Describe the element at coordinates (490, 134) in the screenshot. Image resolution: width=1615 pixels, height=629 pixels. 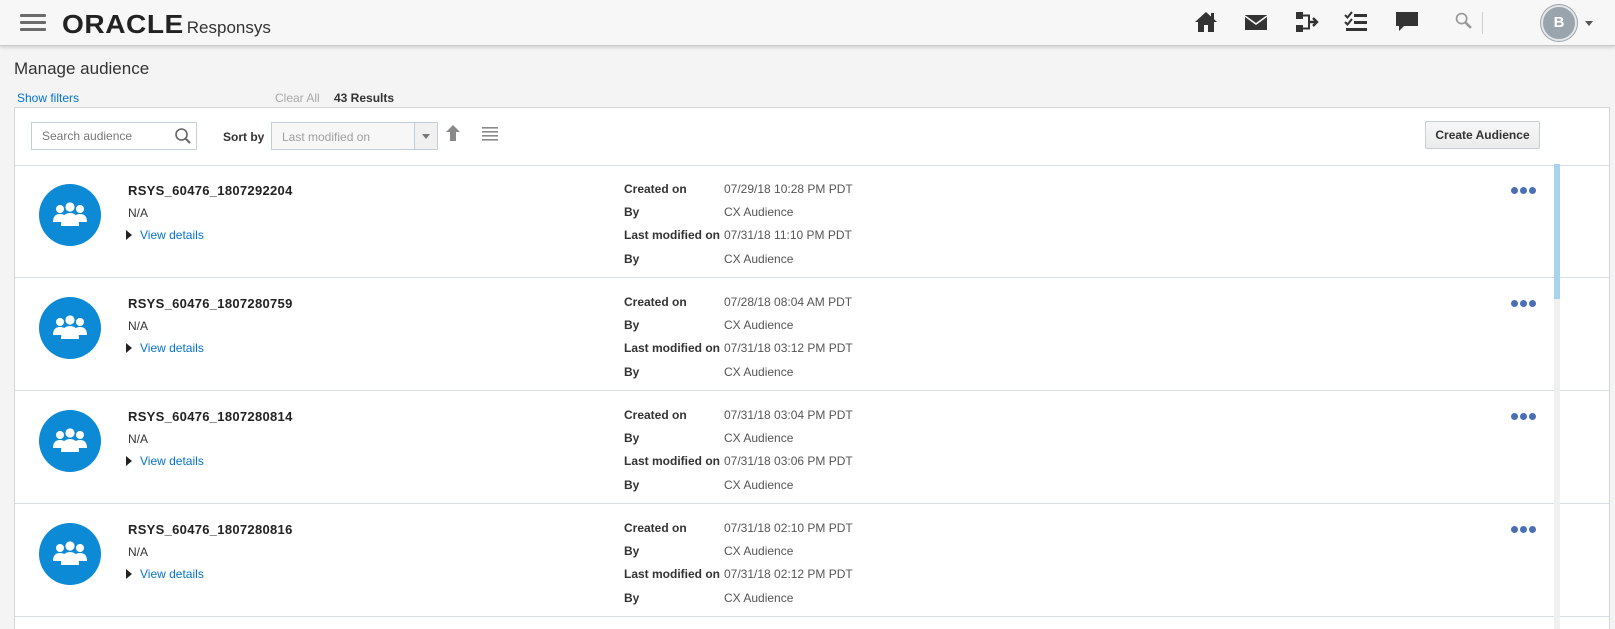
I see `list-view-icon` at that location.